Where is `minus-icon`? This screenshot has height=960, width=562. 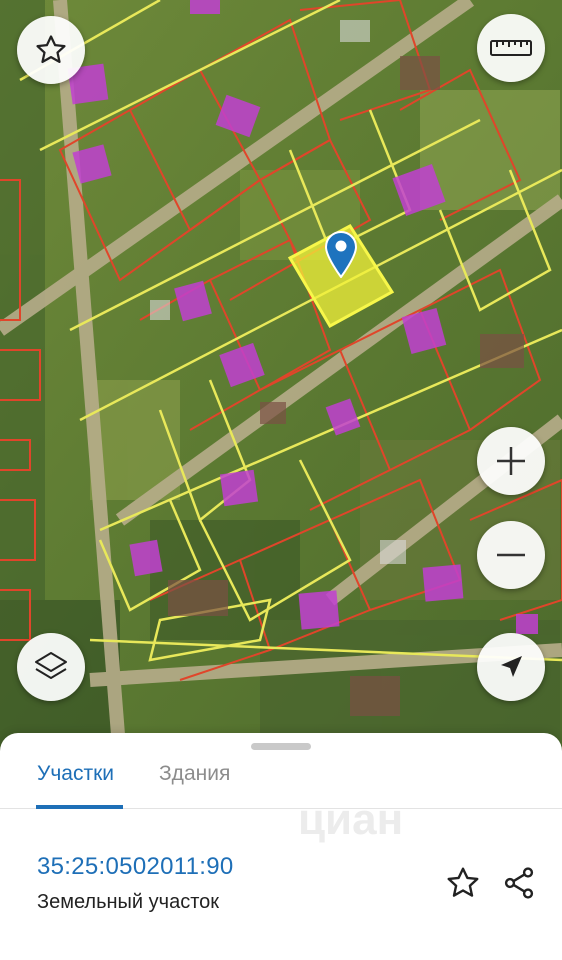
minus-icon is located at coordinates (511, 555).